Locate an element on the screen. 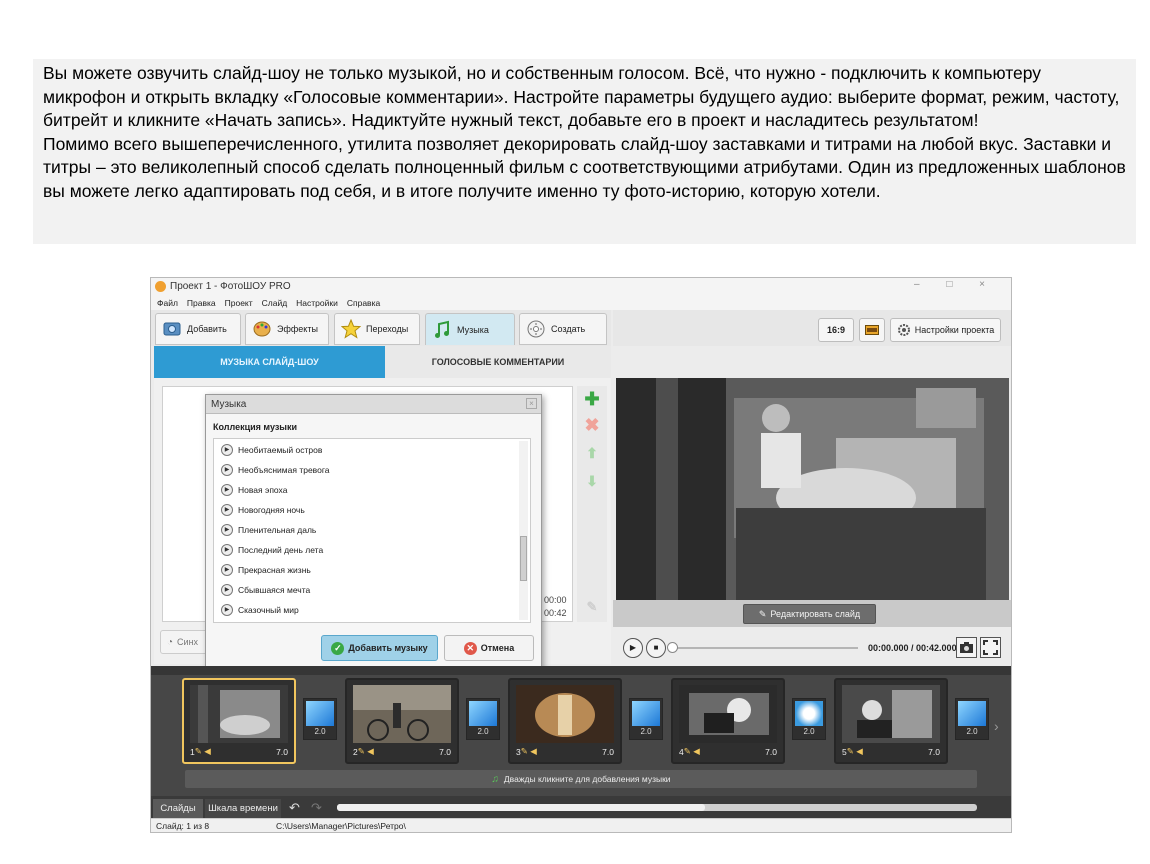 The image size is (1150, 864). music-drop-bar: ♫ Дважды кликните для добавления музыки is located at coordinates (581, 779).